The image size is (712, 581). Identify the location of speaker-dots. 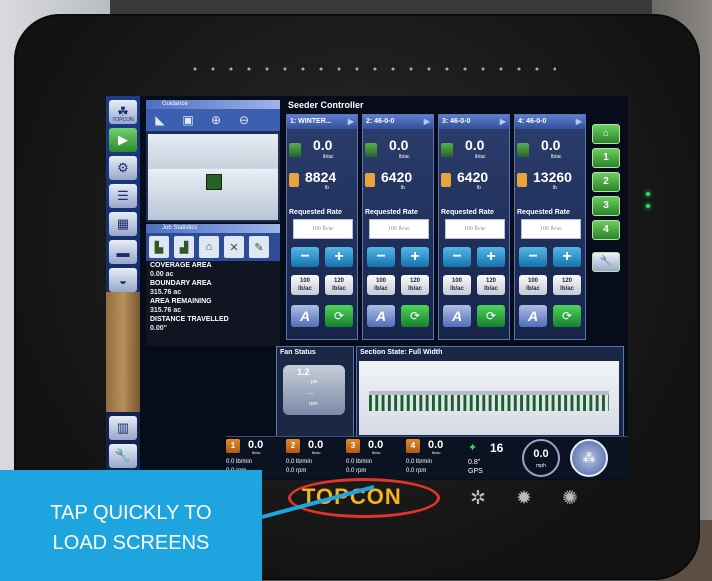
(371, 69).